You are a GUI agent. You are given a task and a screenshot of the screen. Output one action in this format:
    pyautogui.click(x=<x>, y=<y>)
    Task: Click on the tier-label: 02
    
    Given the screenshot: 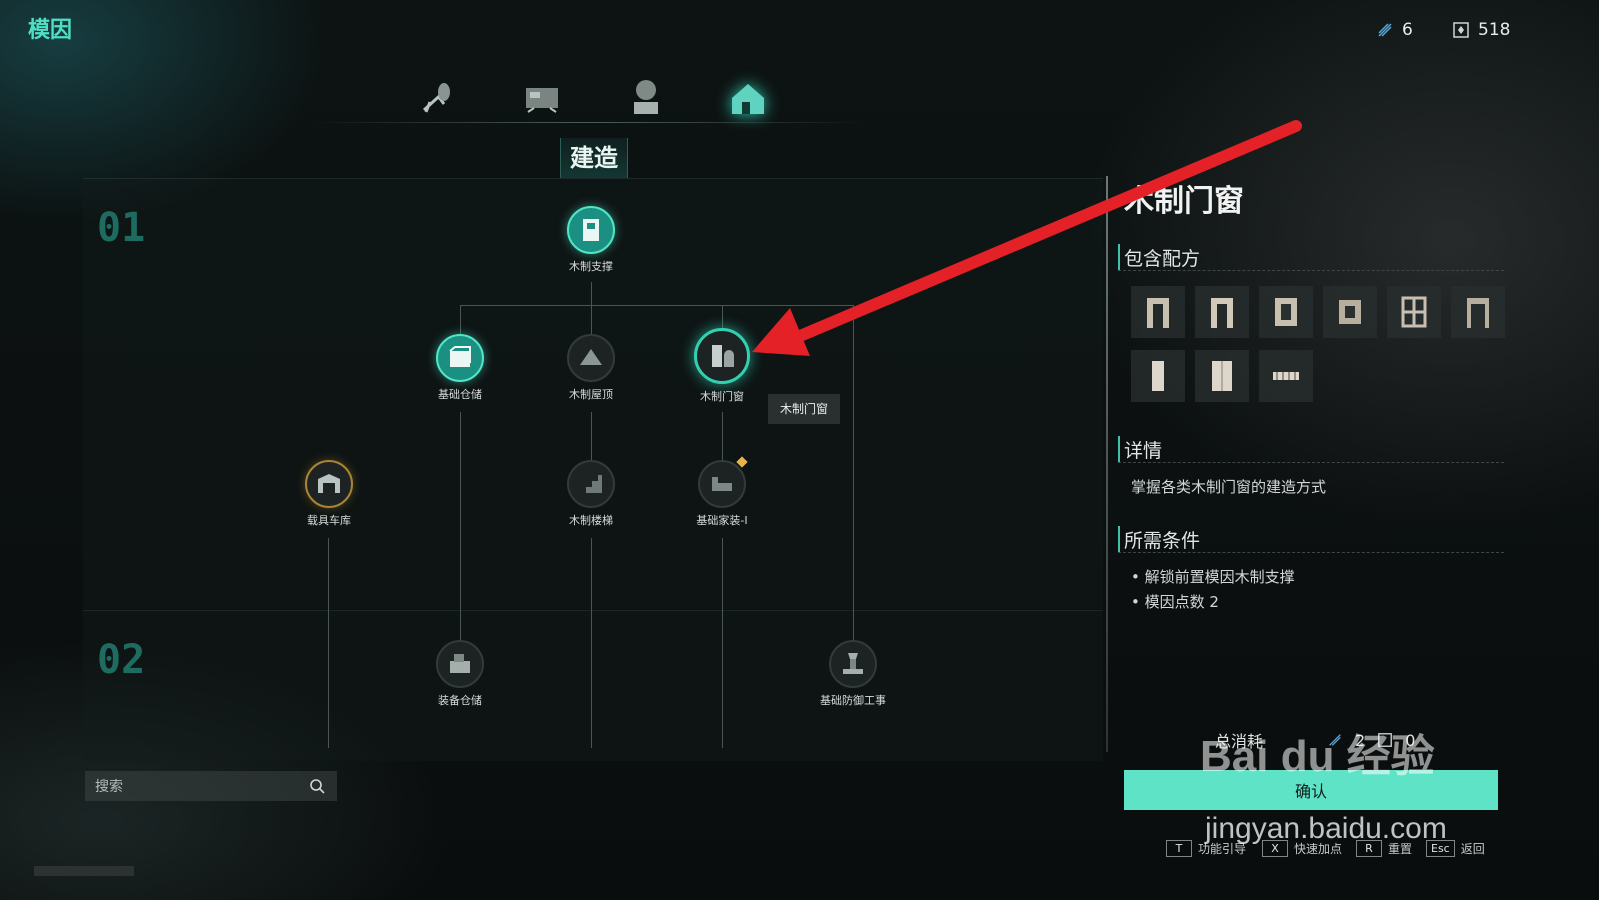 What is the action you would take?
    pyautogui.click(x=121, y=660)
    